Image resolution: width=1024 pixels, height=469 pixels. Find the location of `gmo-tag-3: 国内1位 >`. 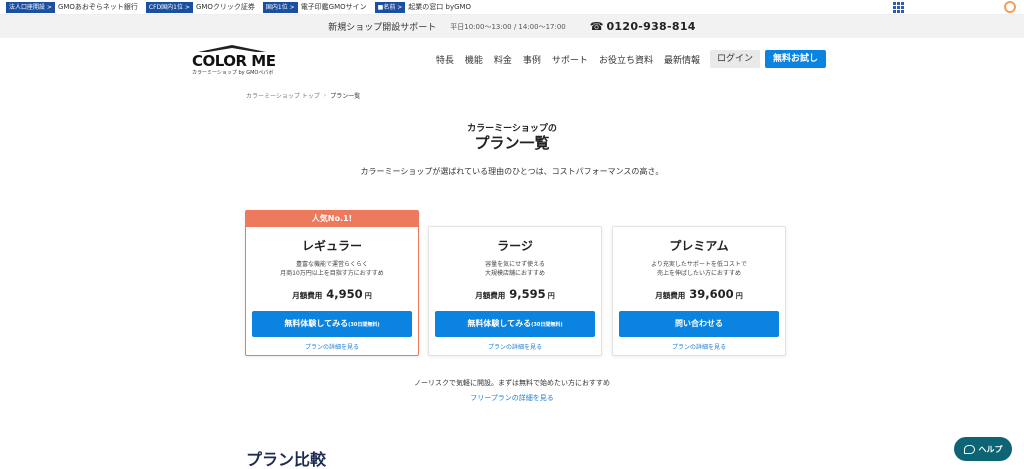

gmo-tag-3: 国内1位 > is located at coordinates (280, 7).